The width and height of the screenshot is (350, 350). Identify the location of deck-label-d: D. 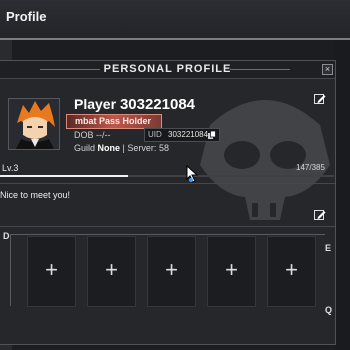
(6, 236).